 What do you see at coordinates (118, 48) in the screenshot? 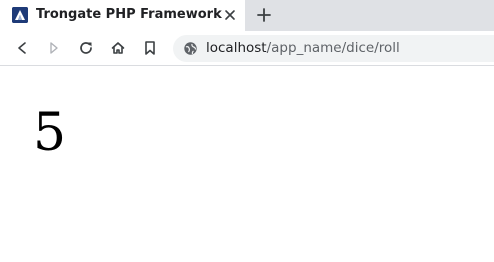
I see `home-icon` at bounding box center [118, 48].